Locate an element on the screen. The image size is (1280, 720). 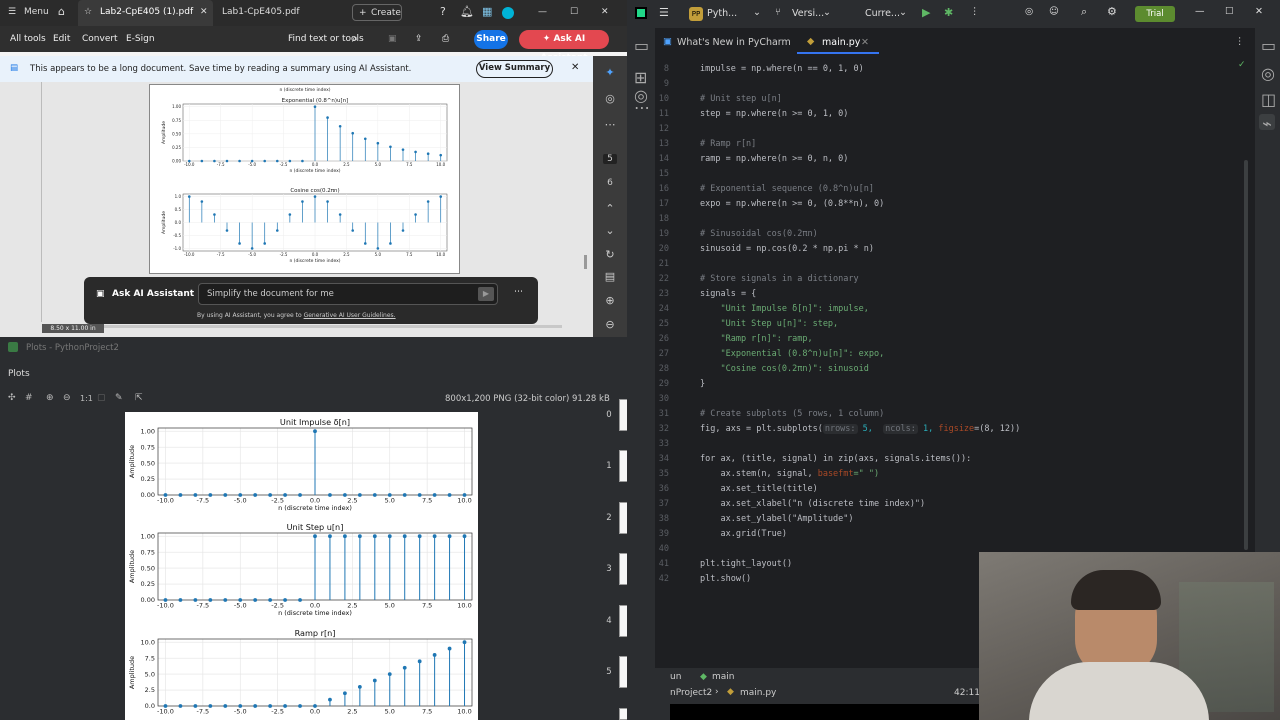
save-icon: ▣ is located at coordinates (392, 39).